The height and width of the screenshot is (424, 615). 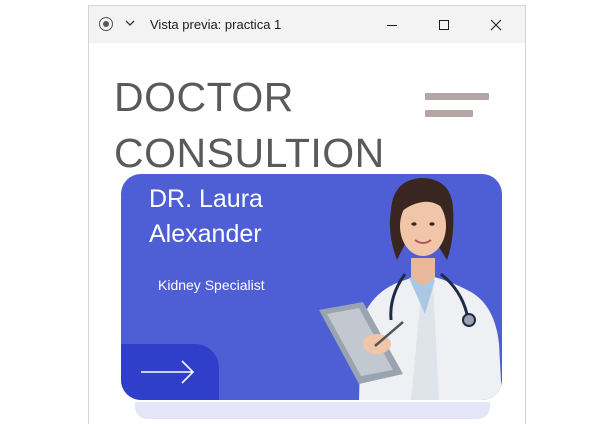 I want to click on doctor-name-line-1: DR. Laura, so click(x=206, y=199).